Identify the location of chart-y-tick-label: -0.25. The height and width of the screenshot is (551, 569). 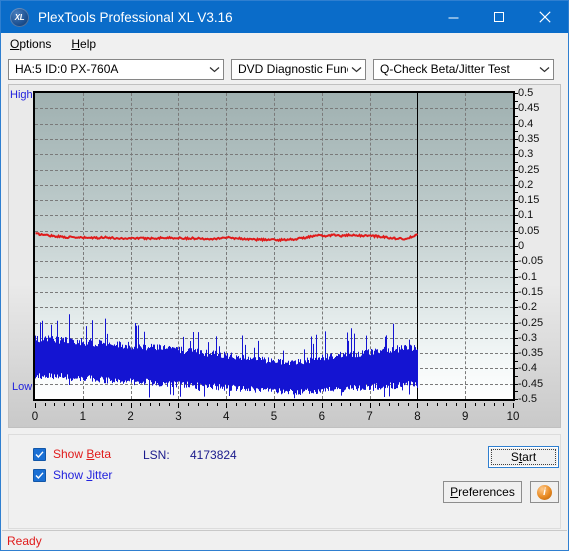
(531, 322).